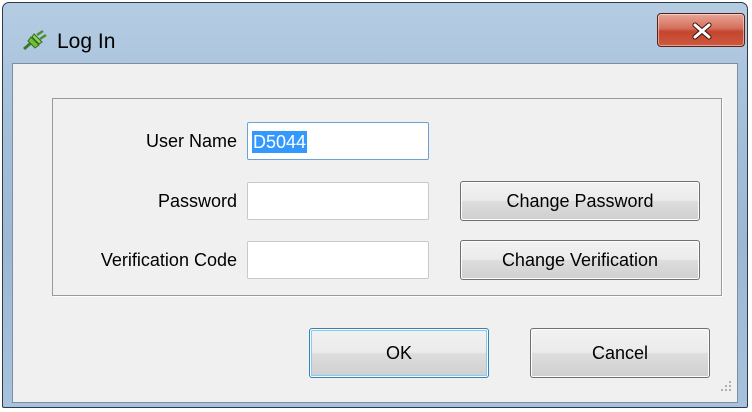 The width and height of the screenshot is (752, 412). I want to click on password-input, so click(338, 201).